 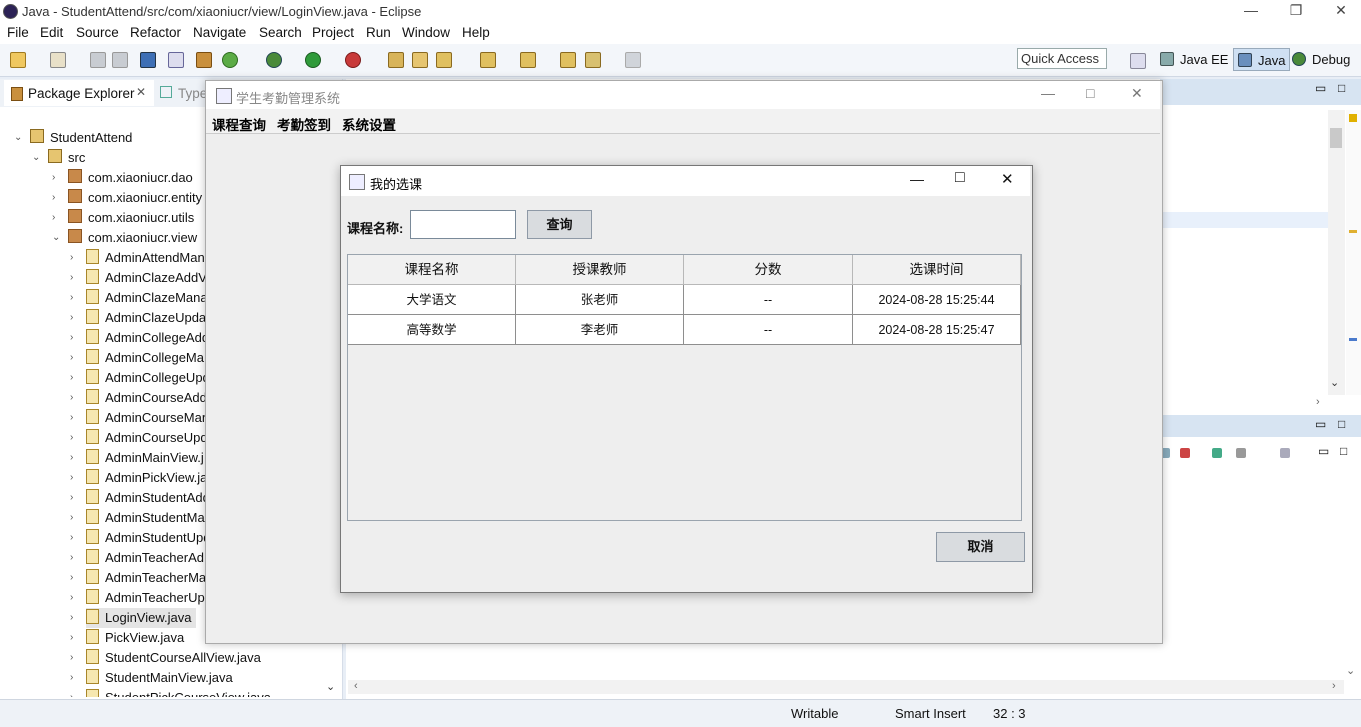 What do you see at coordinates (280, 32) in the screenshot?
I see `menu-search: Search` at bounding box center [280, 32].